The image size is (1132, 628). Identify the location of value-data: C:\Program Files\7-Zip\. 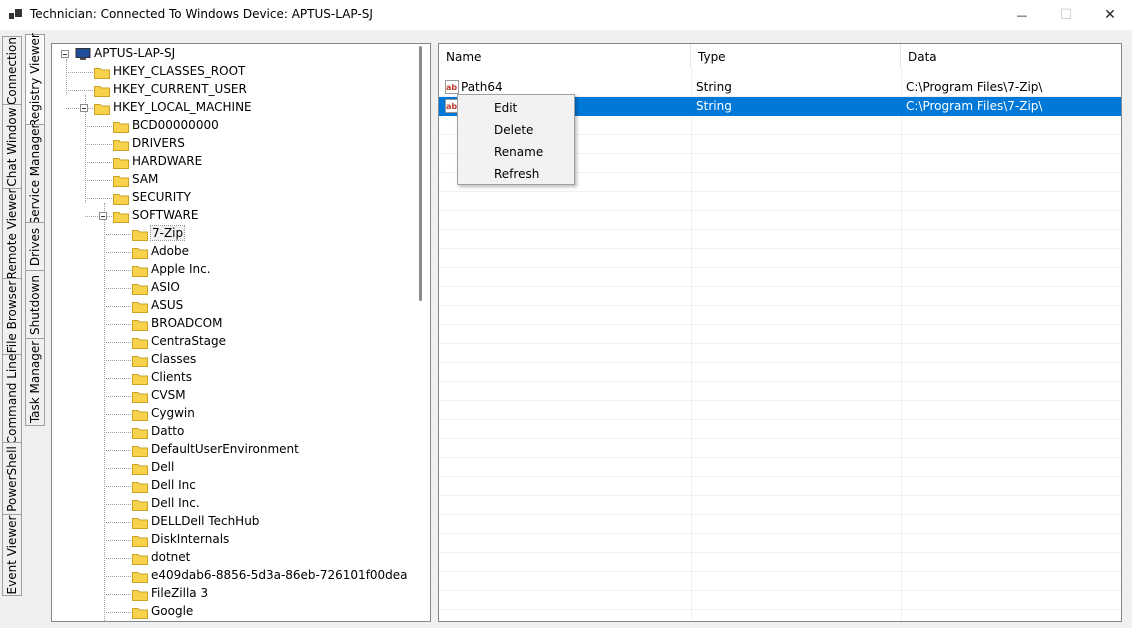
(974, 106).